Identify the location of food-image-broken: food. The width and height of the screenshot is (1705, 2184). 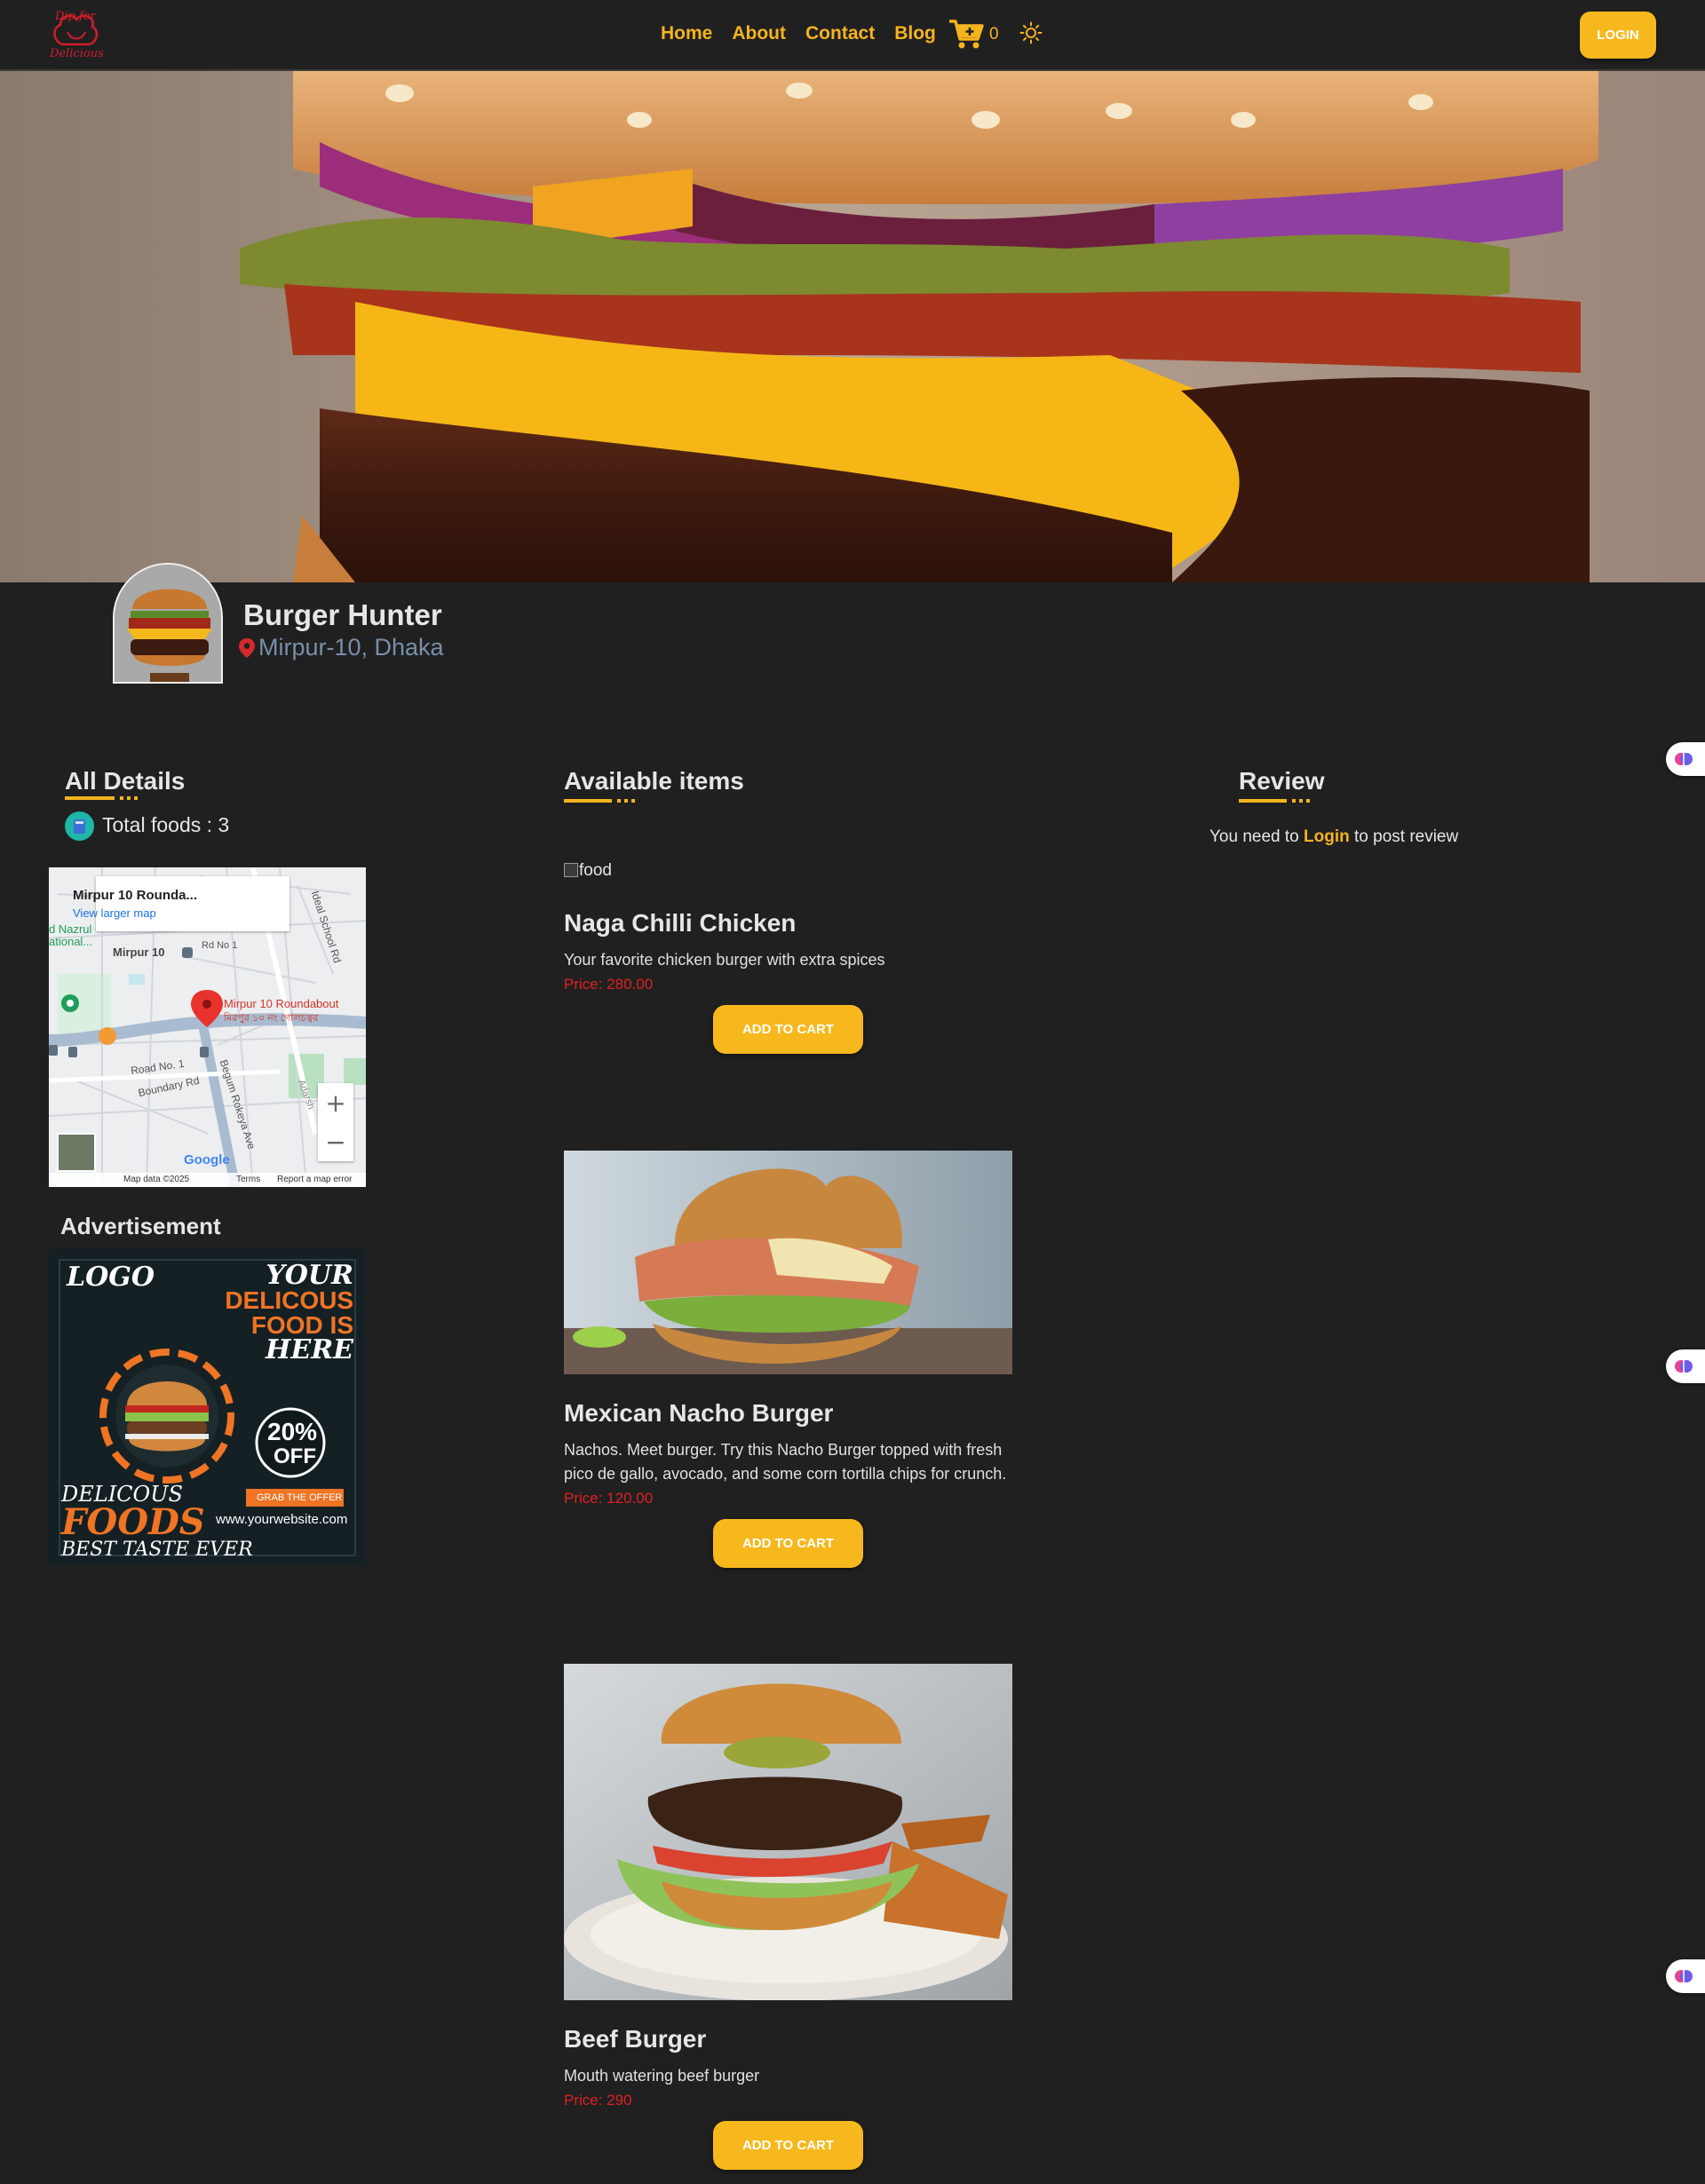
(588, 871).